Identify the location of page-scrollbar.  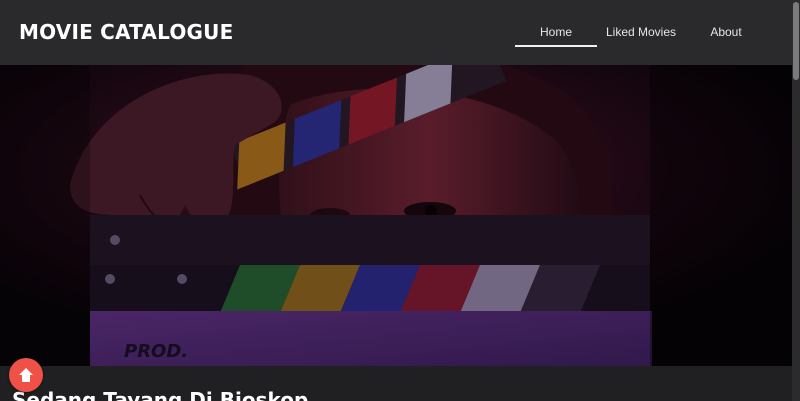
(796, 200).